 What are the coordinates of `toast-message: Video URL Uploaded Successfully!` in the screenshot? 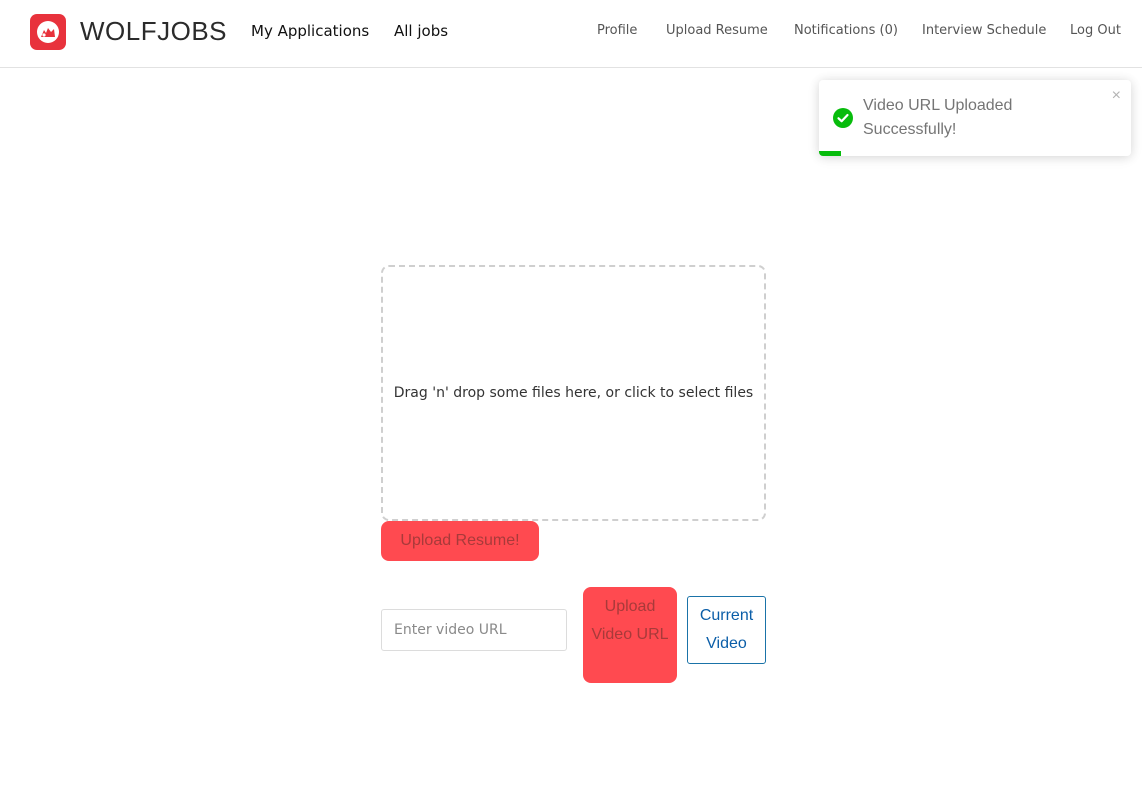 It's located at (938, 117).